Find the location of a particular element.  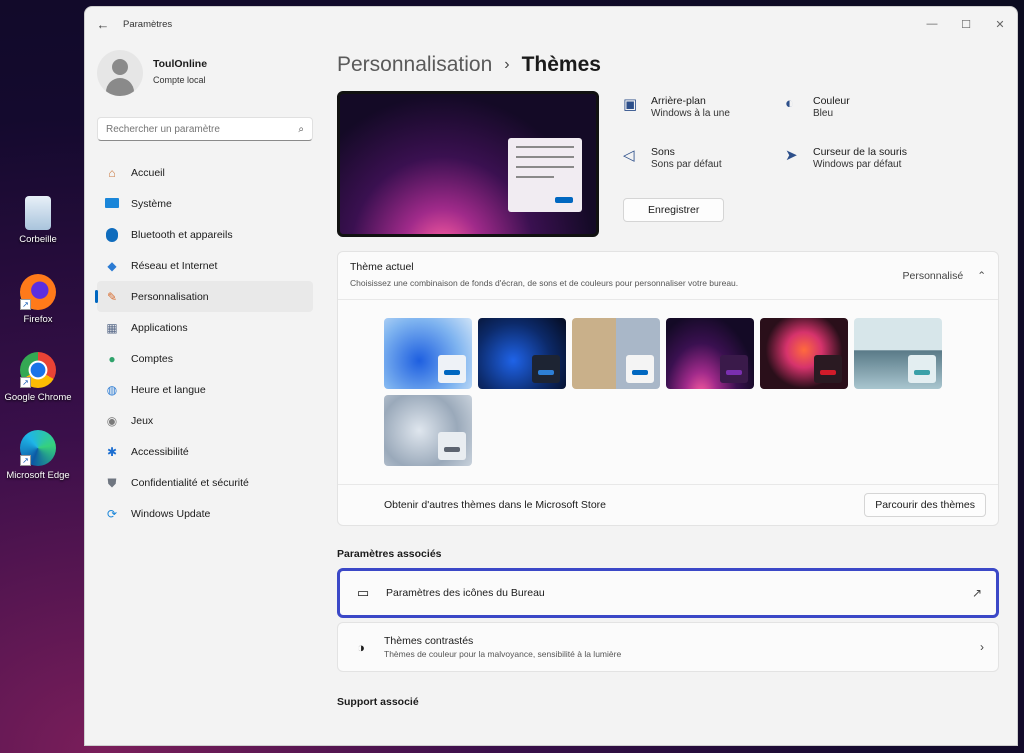

window-controls: — ☐ ✕ is located at coordinates (966, 24).